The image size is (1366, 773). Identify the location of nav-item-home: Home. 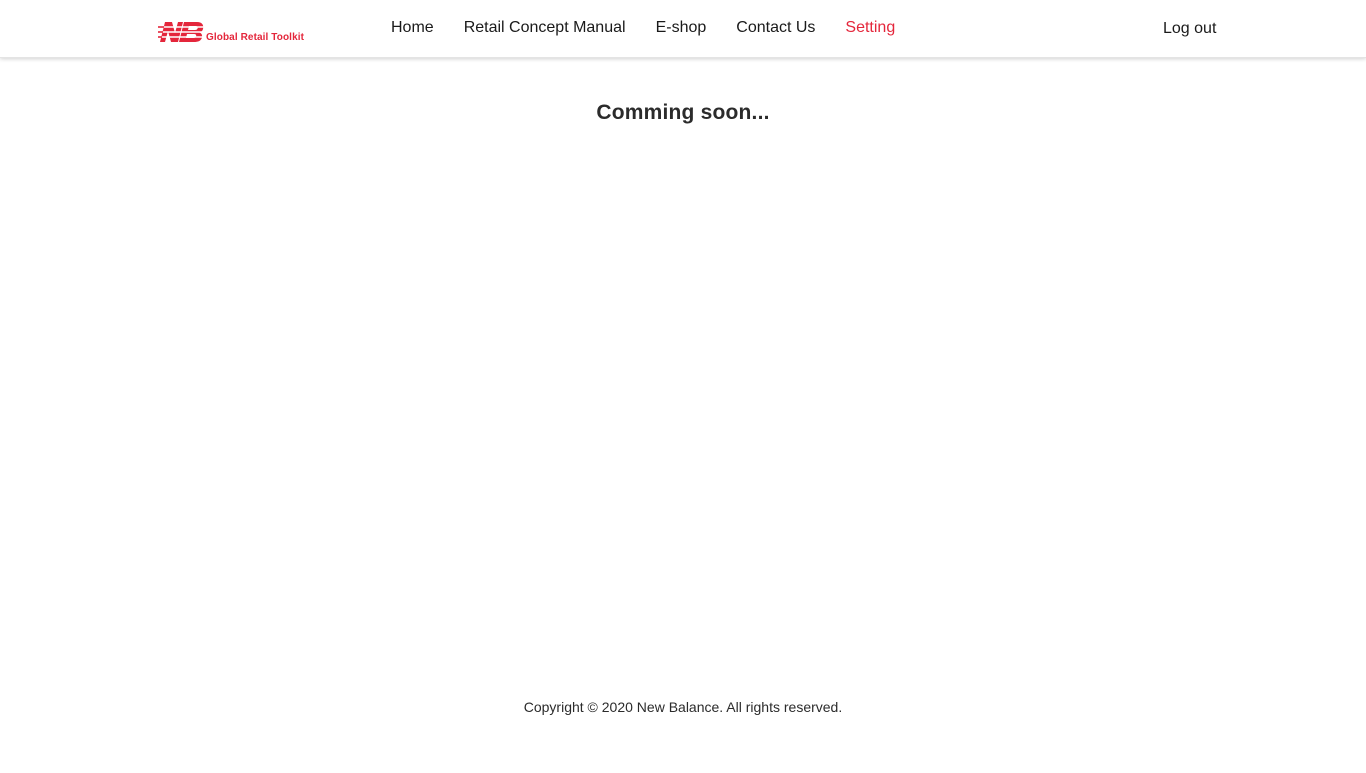
(412, 28).